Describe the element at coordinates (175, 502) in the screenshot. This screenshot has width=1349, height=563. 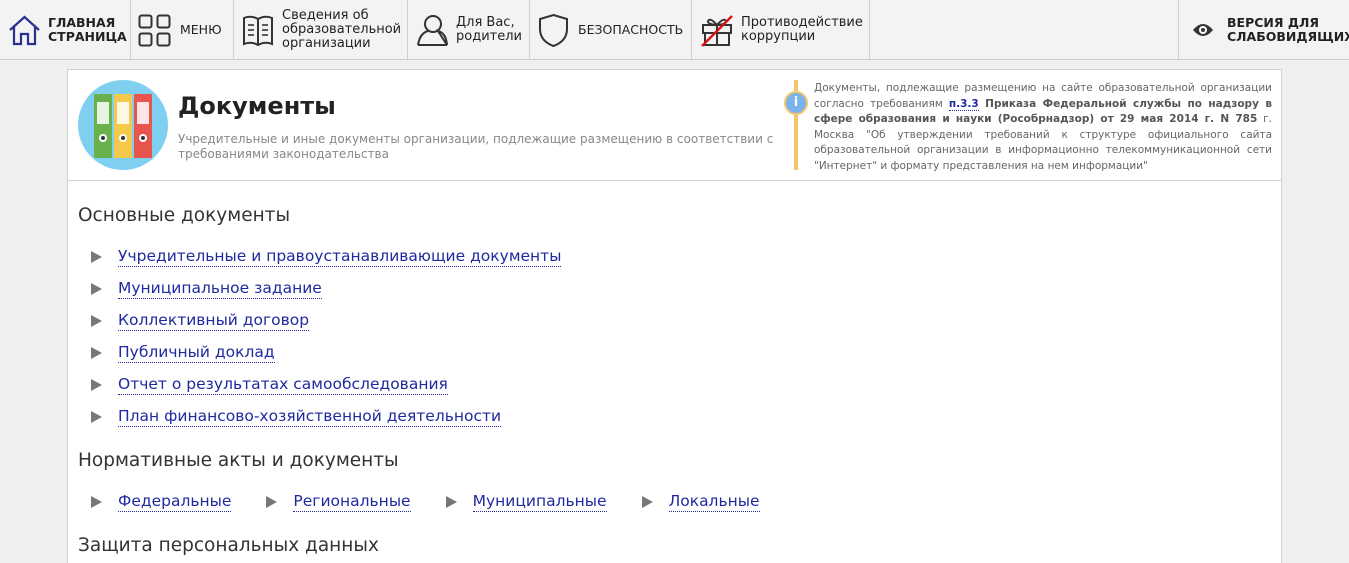
I see `doc-link-federal: Федеральные` at that location.